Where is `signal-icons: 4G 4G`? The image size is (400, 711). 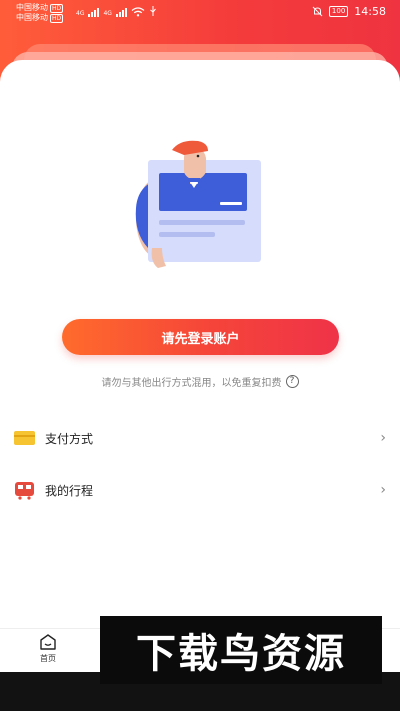
signal-icons: 4G 4G is located at coordinates (116, 11).